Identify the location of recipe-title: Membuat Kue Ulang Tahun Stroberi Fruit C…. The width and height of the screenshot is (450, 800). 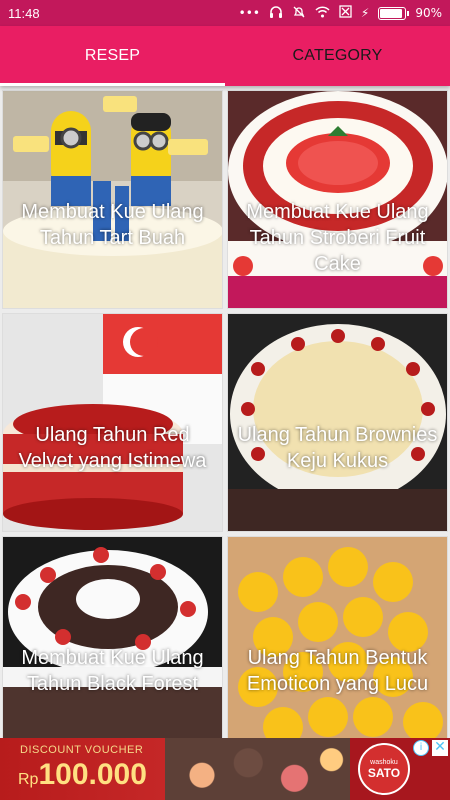
(337, 238).